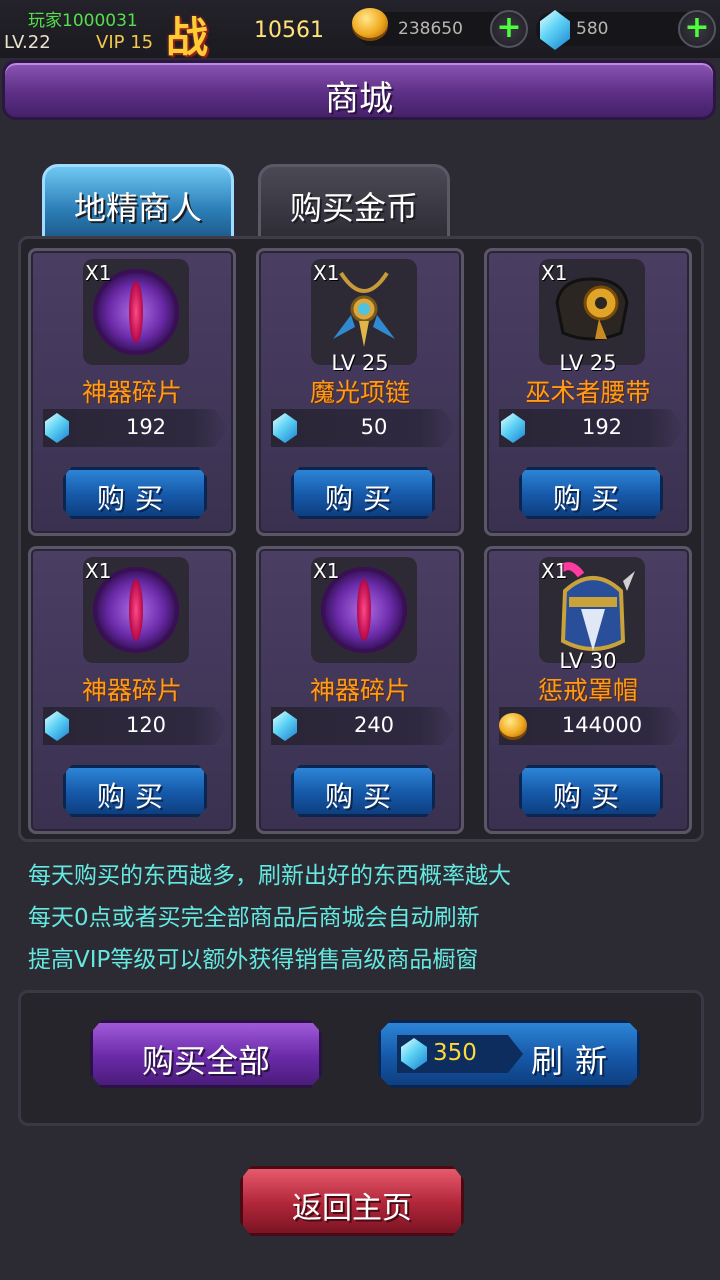 The height and width of the screenshot is (1280, 720). I want to click on item-name: 巫术者腰带, so click(588, 392).